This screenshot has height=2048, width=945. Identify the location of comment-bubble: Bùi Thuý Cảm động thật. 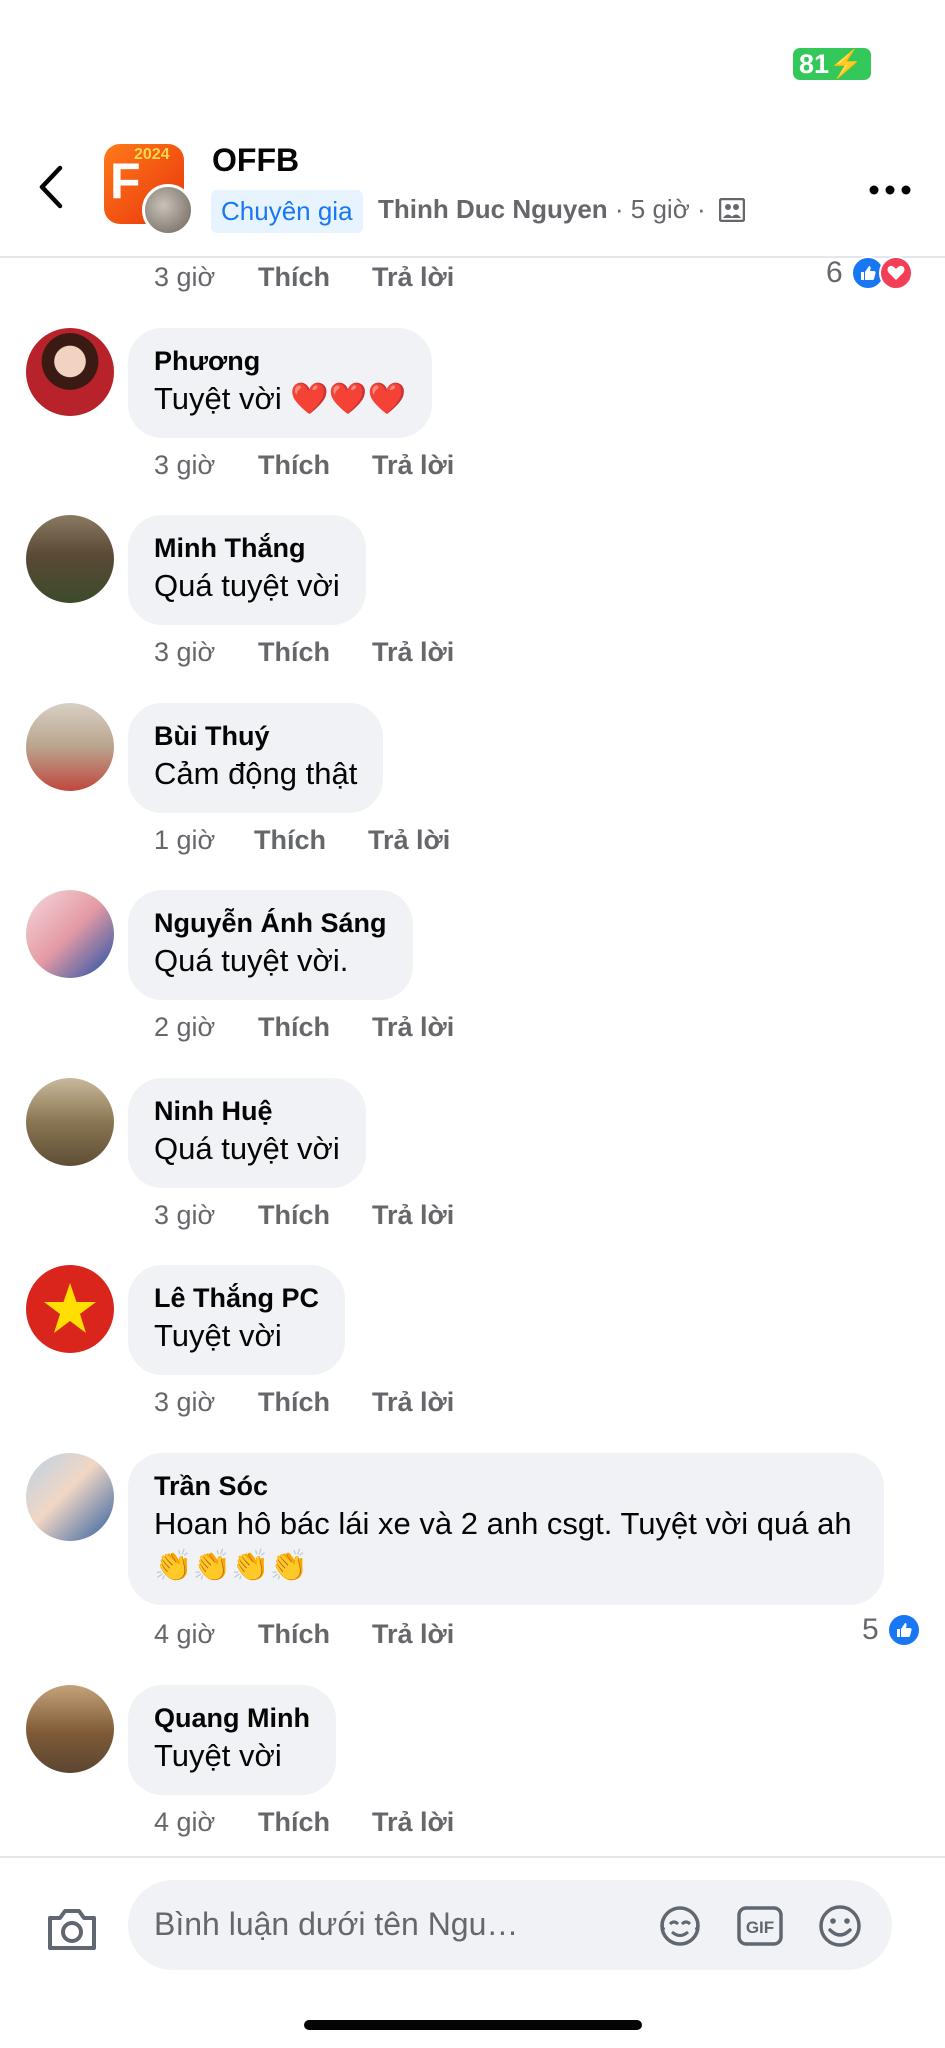
(256, 758).